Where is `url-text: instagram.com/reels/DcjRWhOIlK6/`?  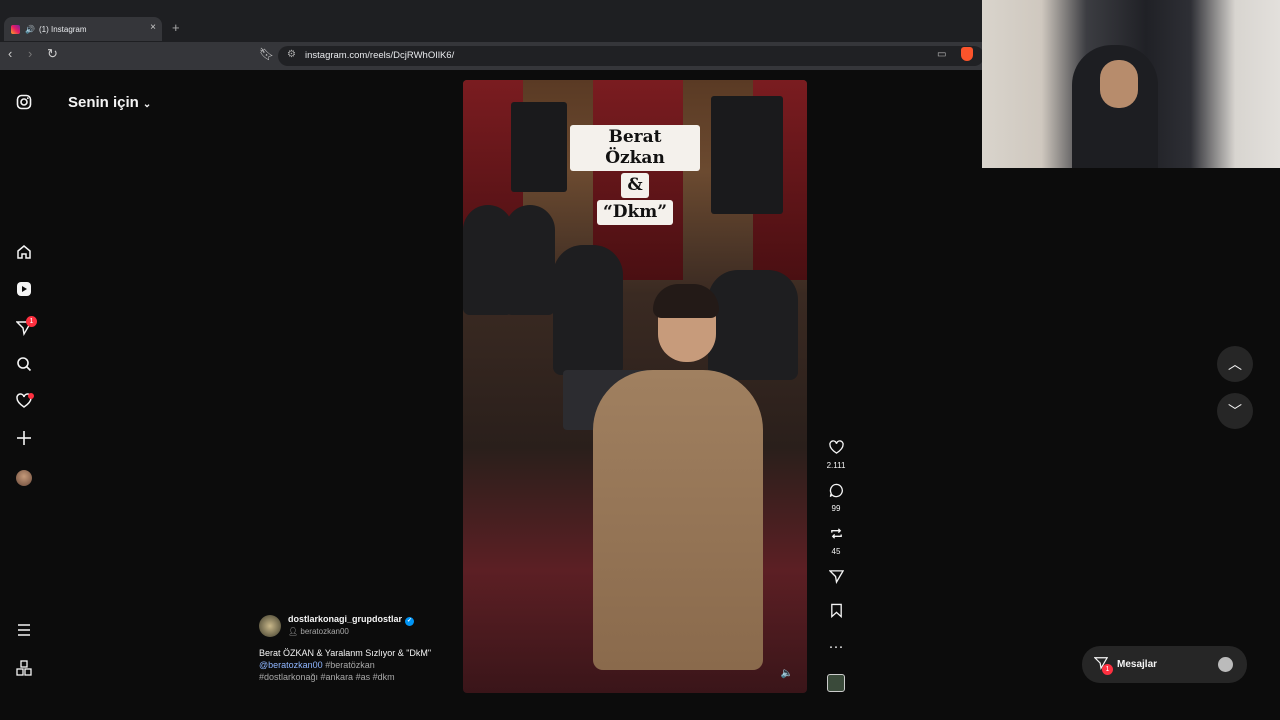 url-text: instagram.com/reels/DcjRWhOIlK6/ is located at coordinates (380, 55).